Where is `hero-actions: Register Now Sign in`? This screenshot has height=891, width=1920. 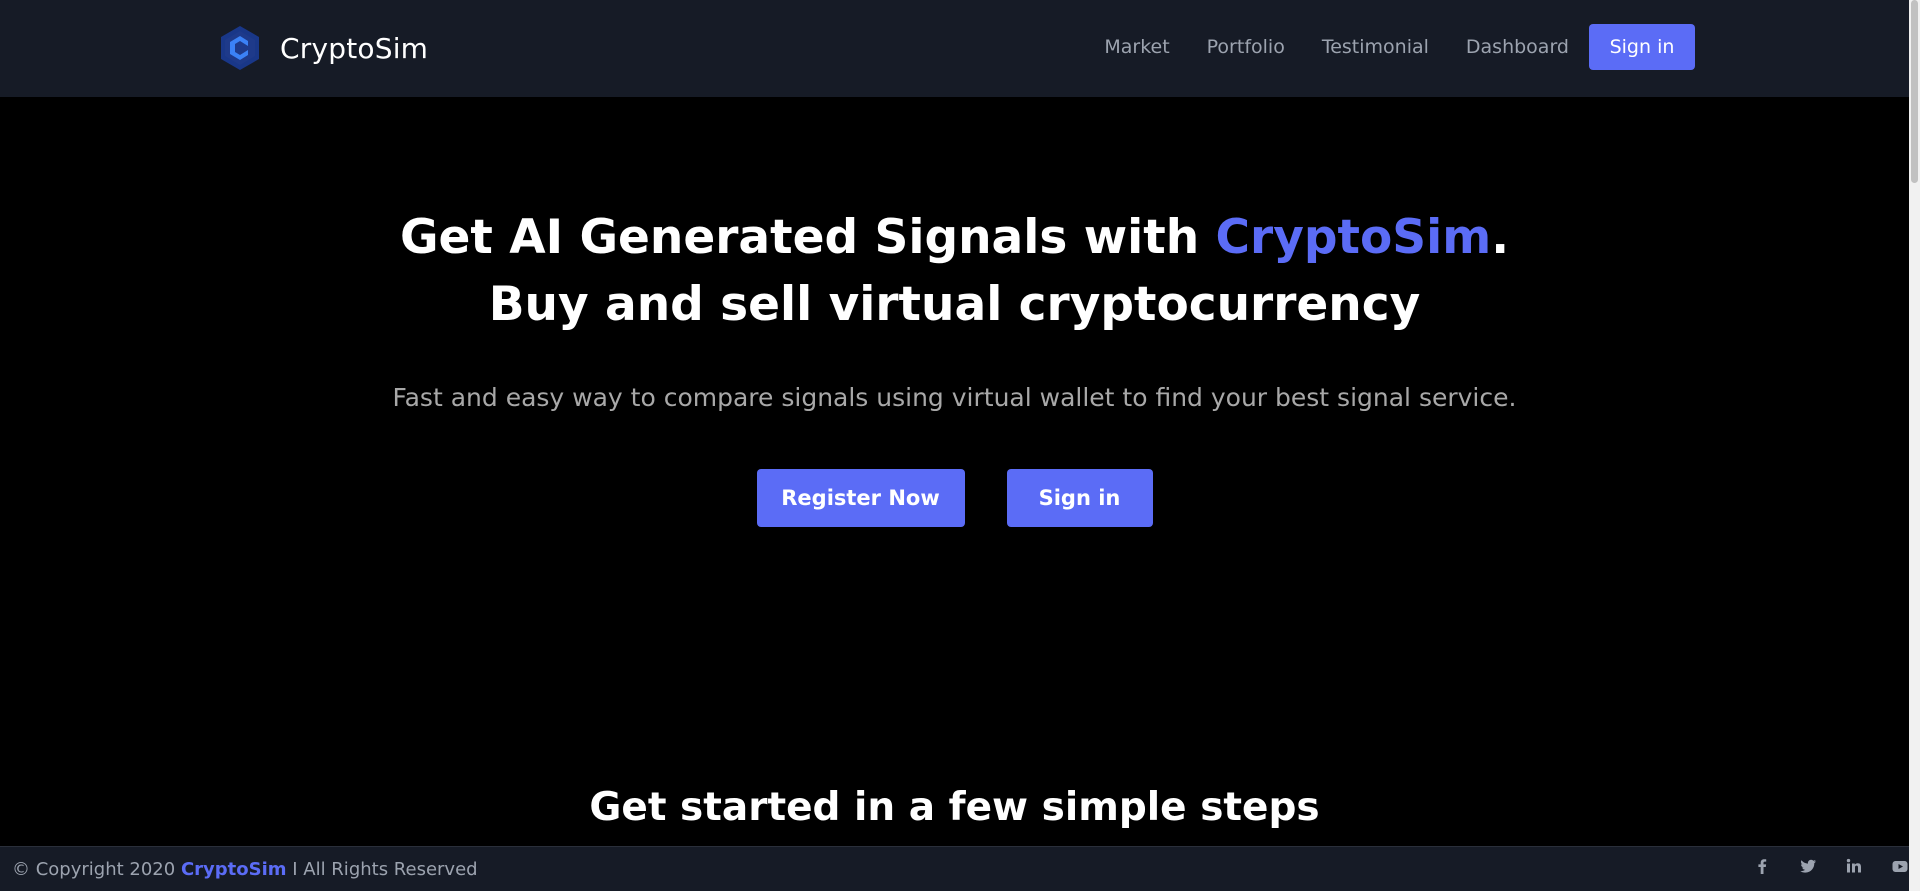
hero-actions: Register Now Sign in is located at coordinates (954, 498).